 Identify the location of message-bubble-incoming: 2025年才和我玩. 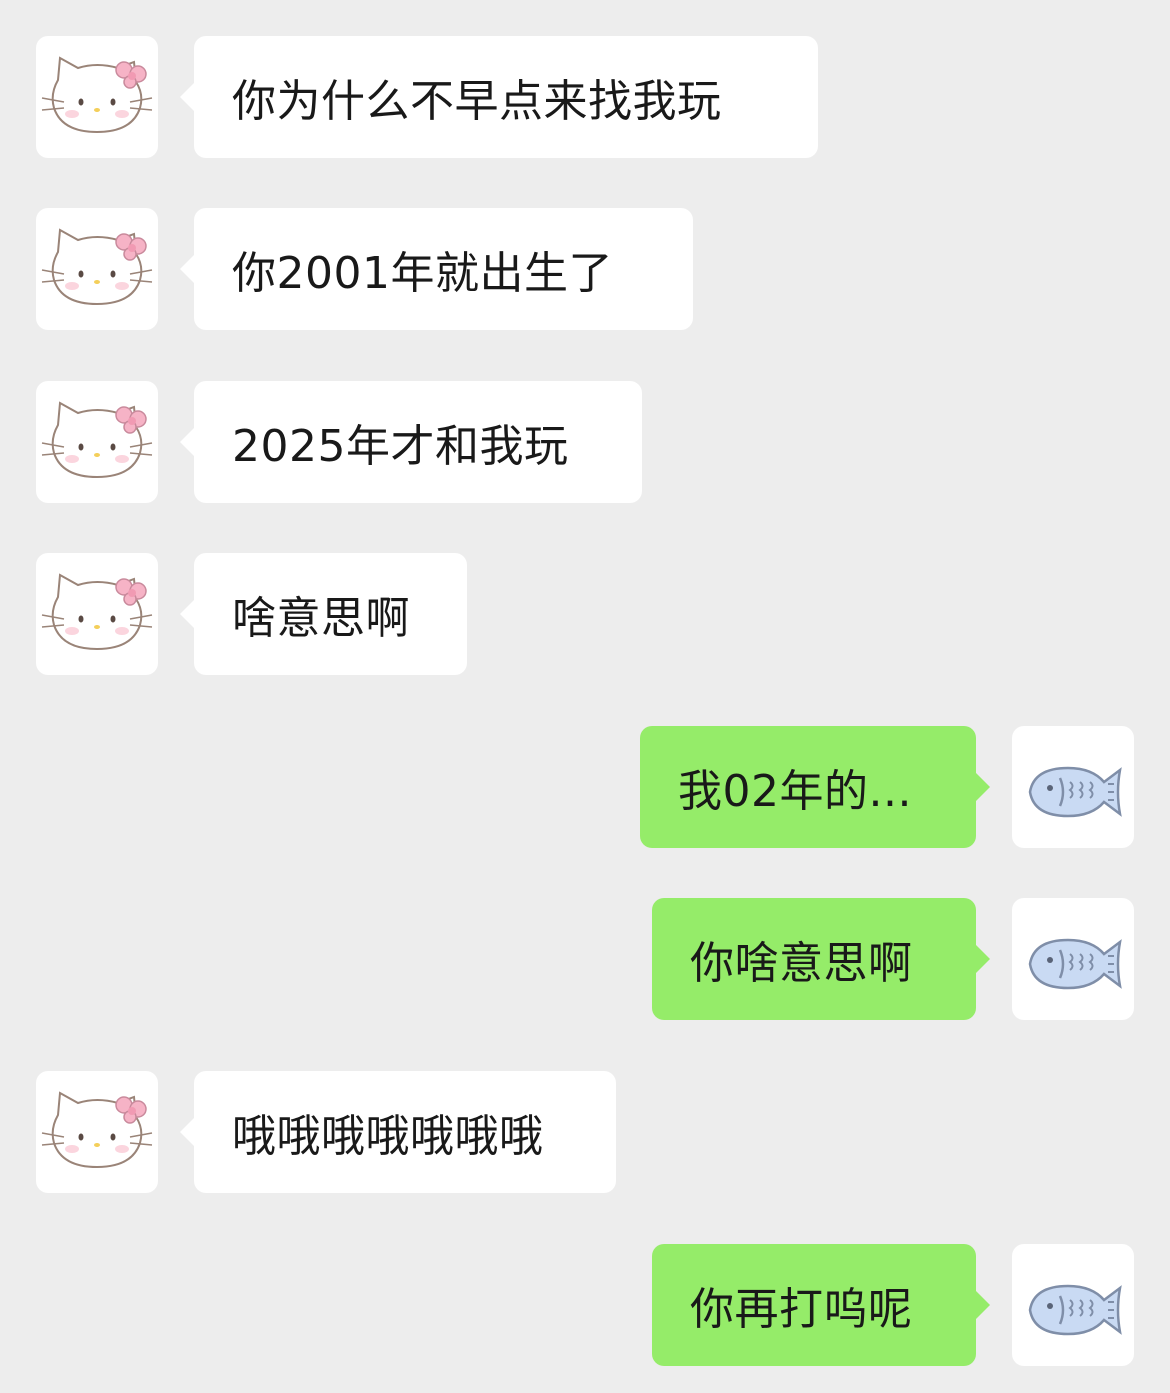
(411, 442).